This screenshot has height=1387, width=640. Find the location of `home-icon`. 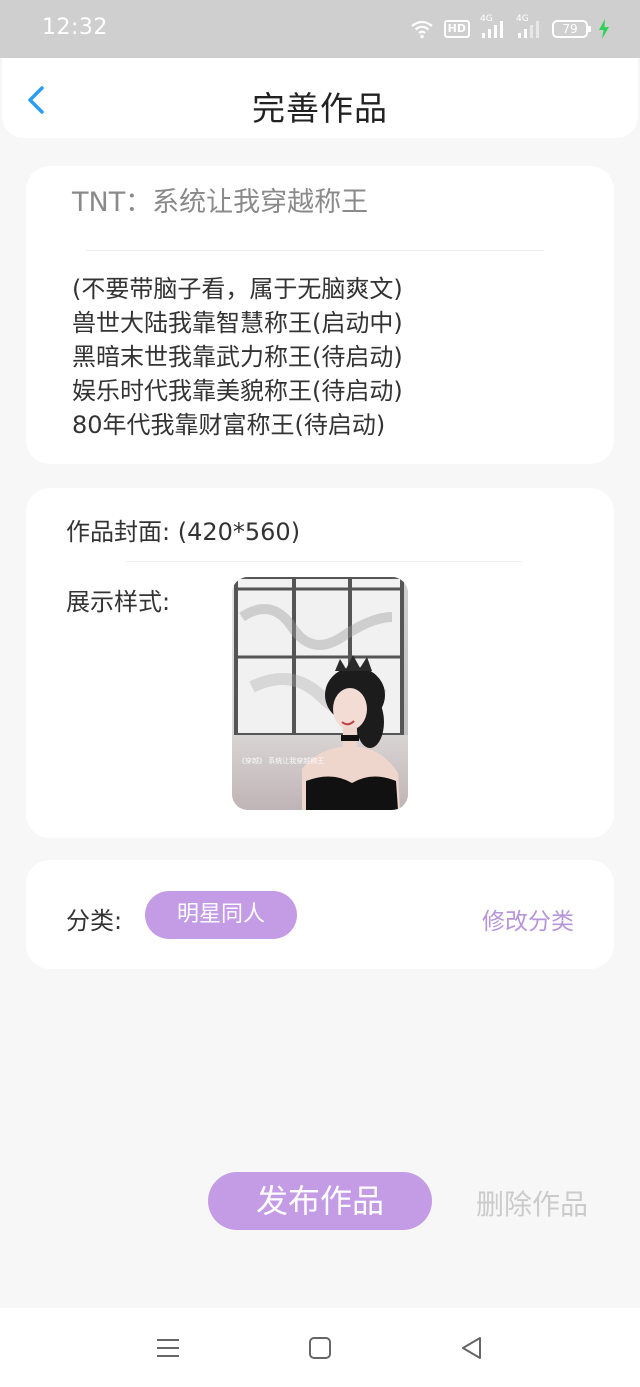

home-icon is located at coordinates (320, 1348).